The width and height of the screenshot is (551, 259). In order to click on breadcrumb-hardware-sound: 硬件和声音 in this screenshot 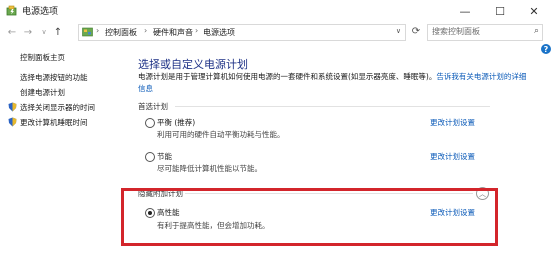, I will do `click(173, 32)`.